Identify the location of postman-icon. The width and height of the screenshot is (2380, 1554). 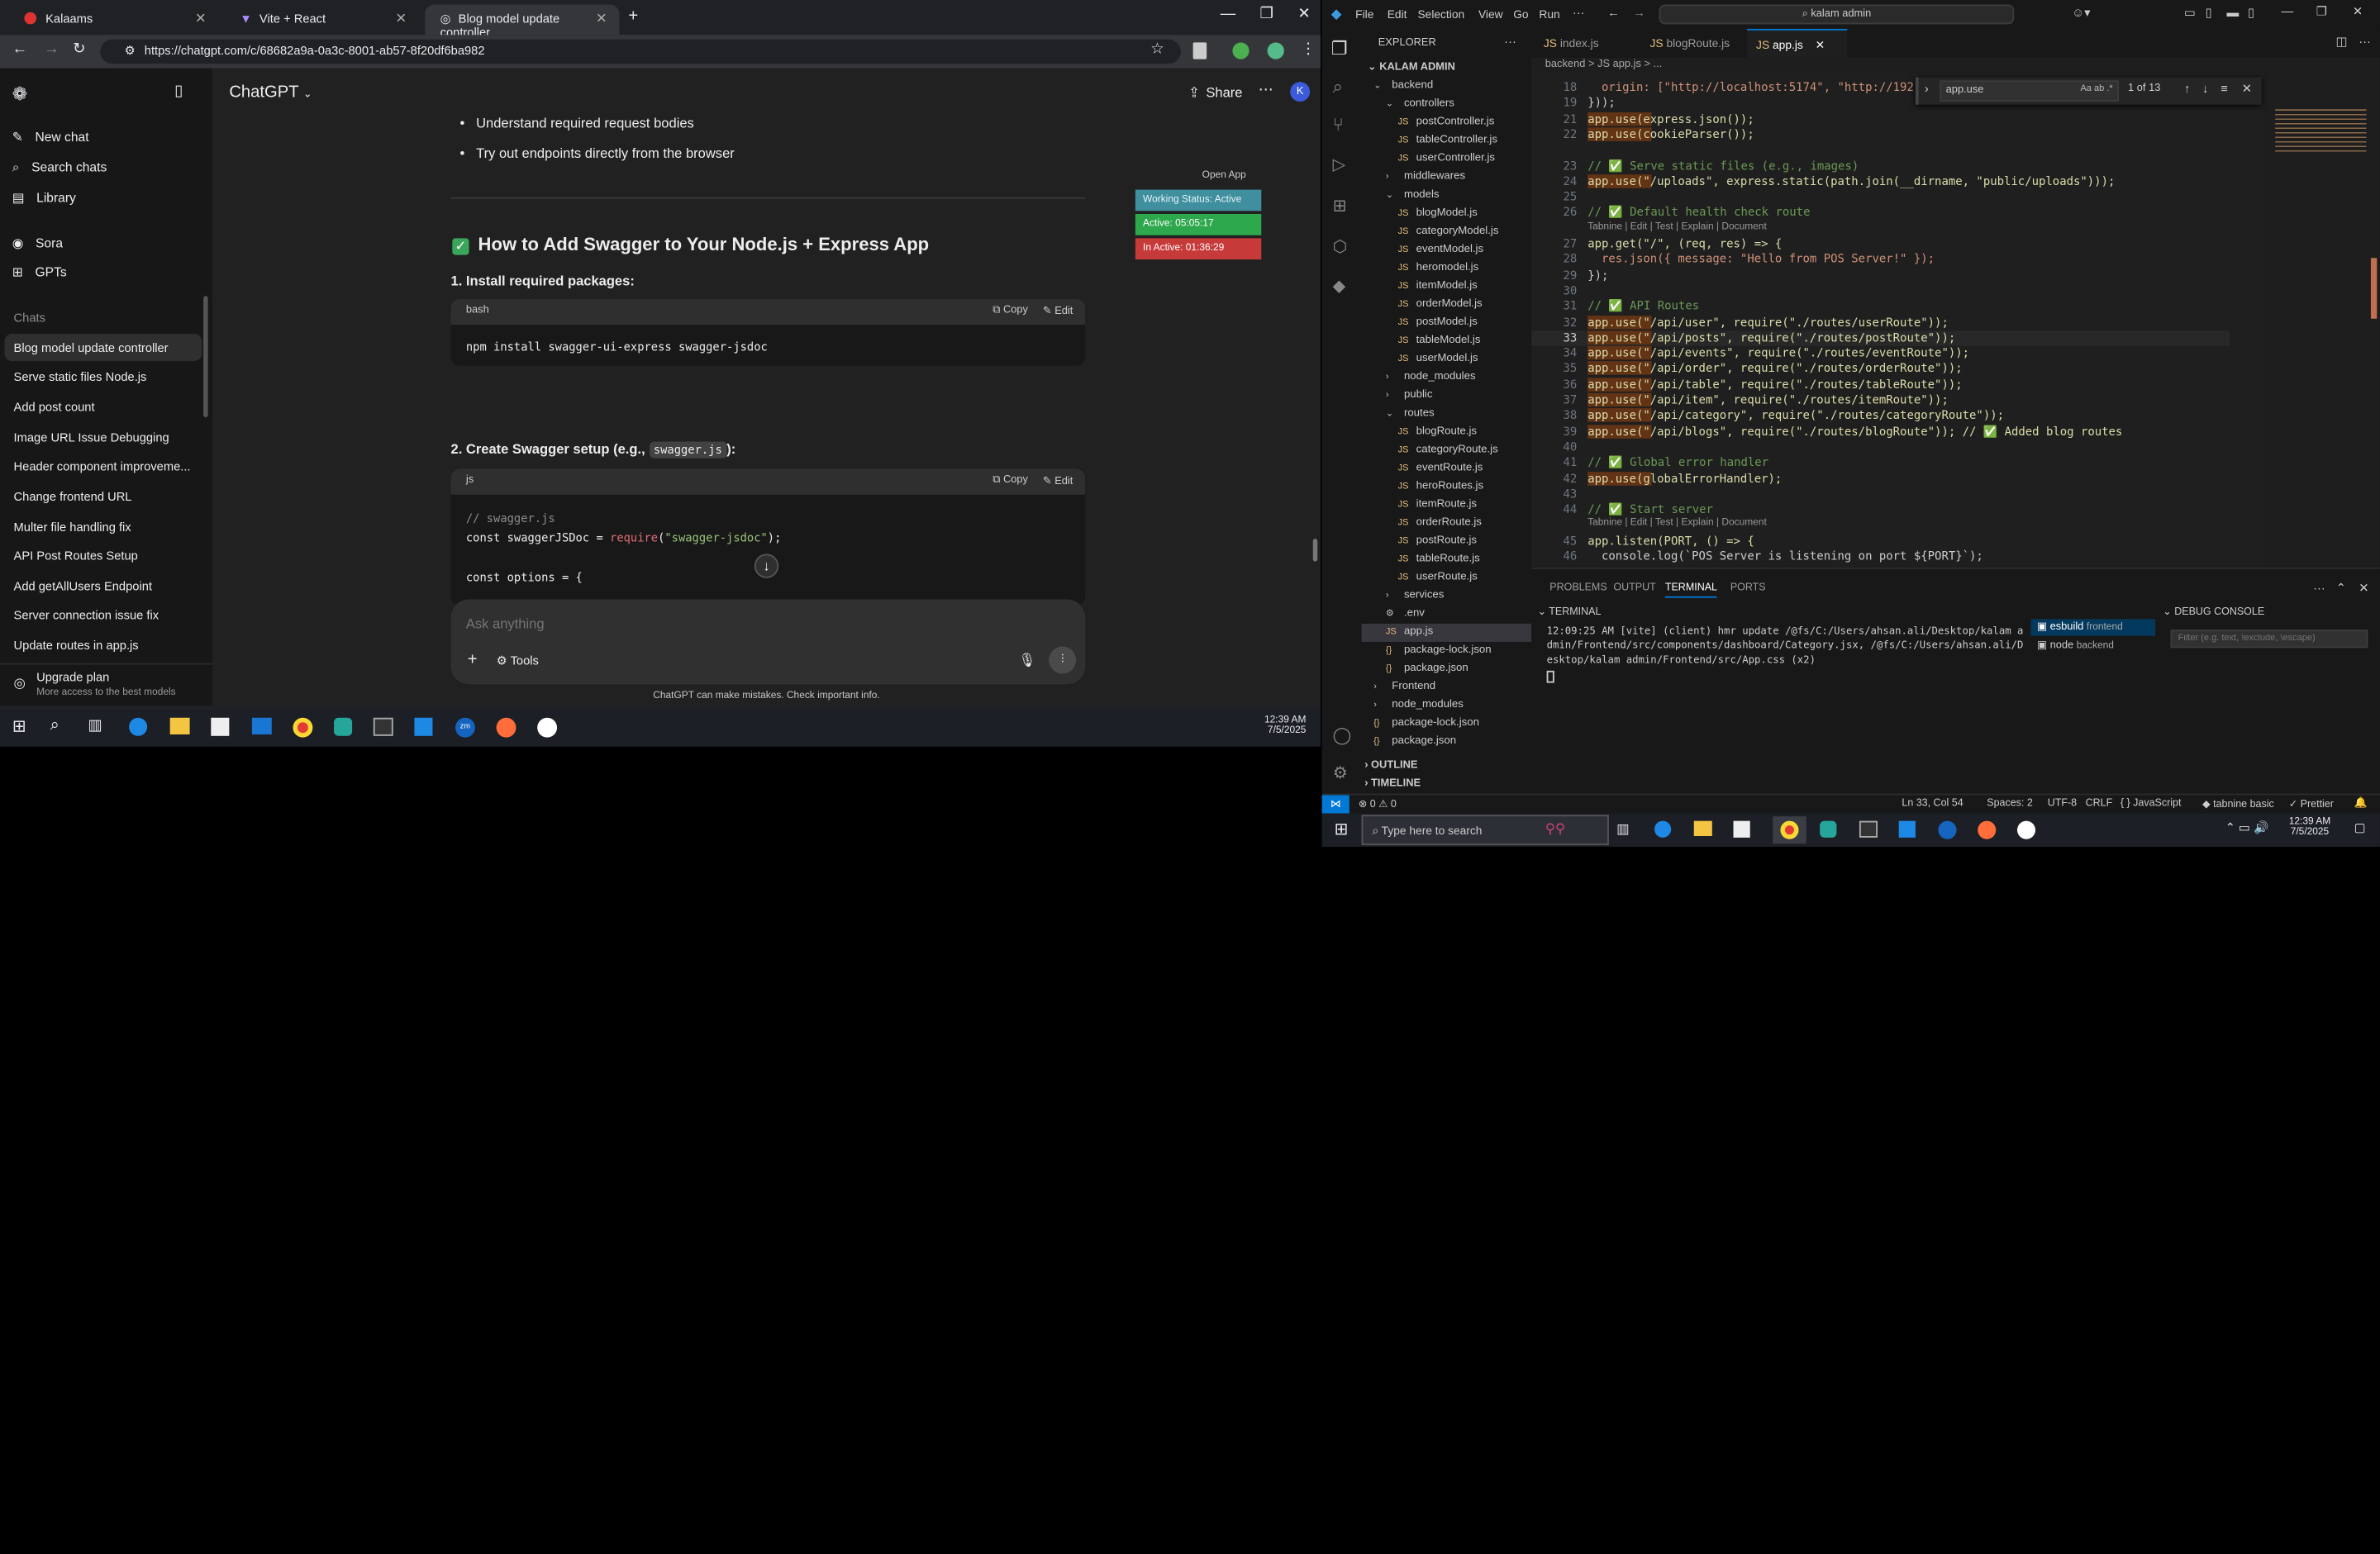
(1987, 829).